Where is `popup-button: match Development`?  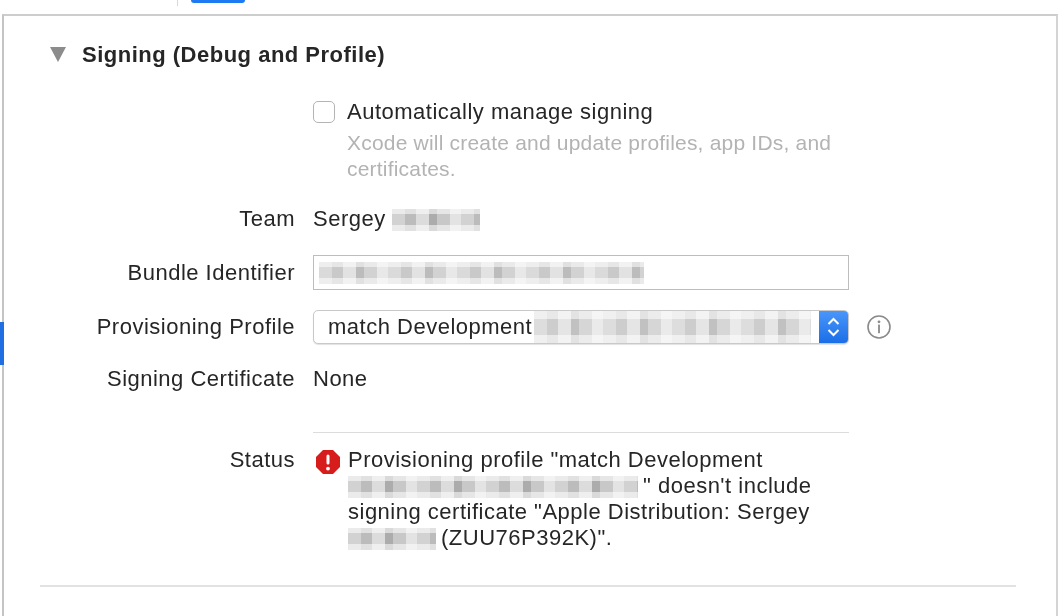 popup-button: match Development is located at coordinates (581, 327).